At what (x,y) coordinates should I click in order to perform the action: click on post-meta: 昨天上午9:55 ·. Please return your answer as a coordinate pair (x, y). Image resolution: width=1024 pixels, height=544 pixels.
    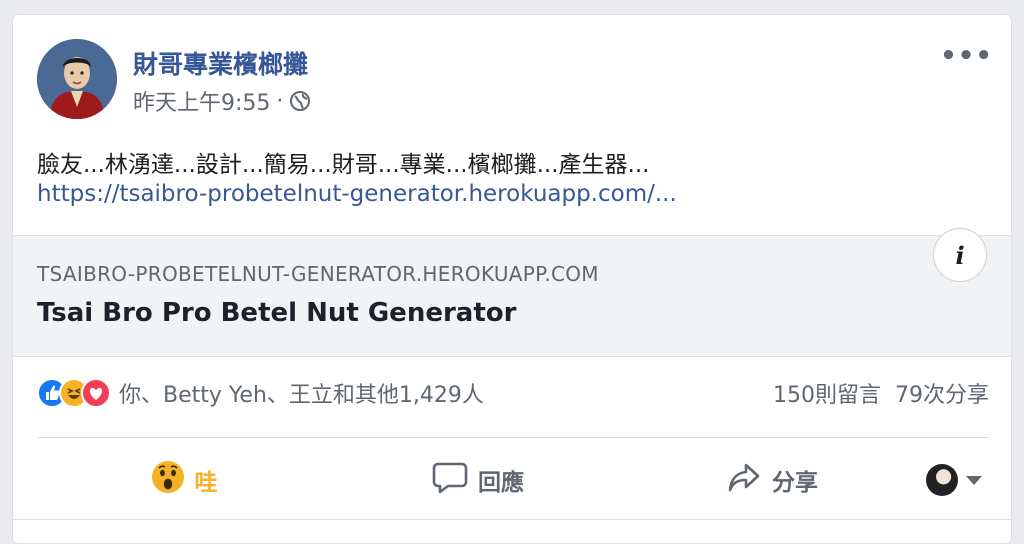
    Looking at the image, I should click on (222, 101).